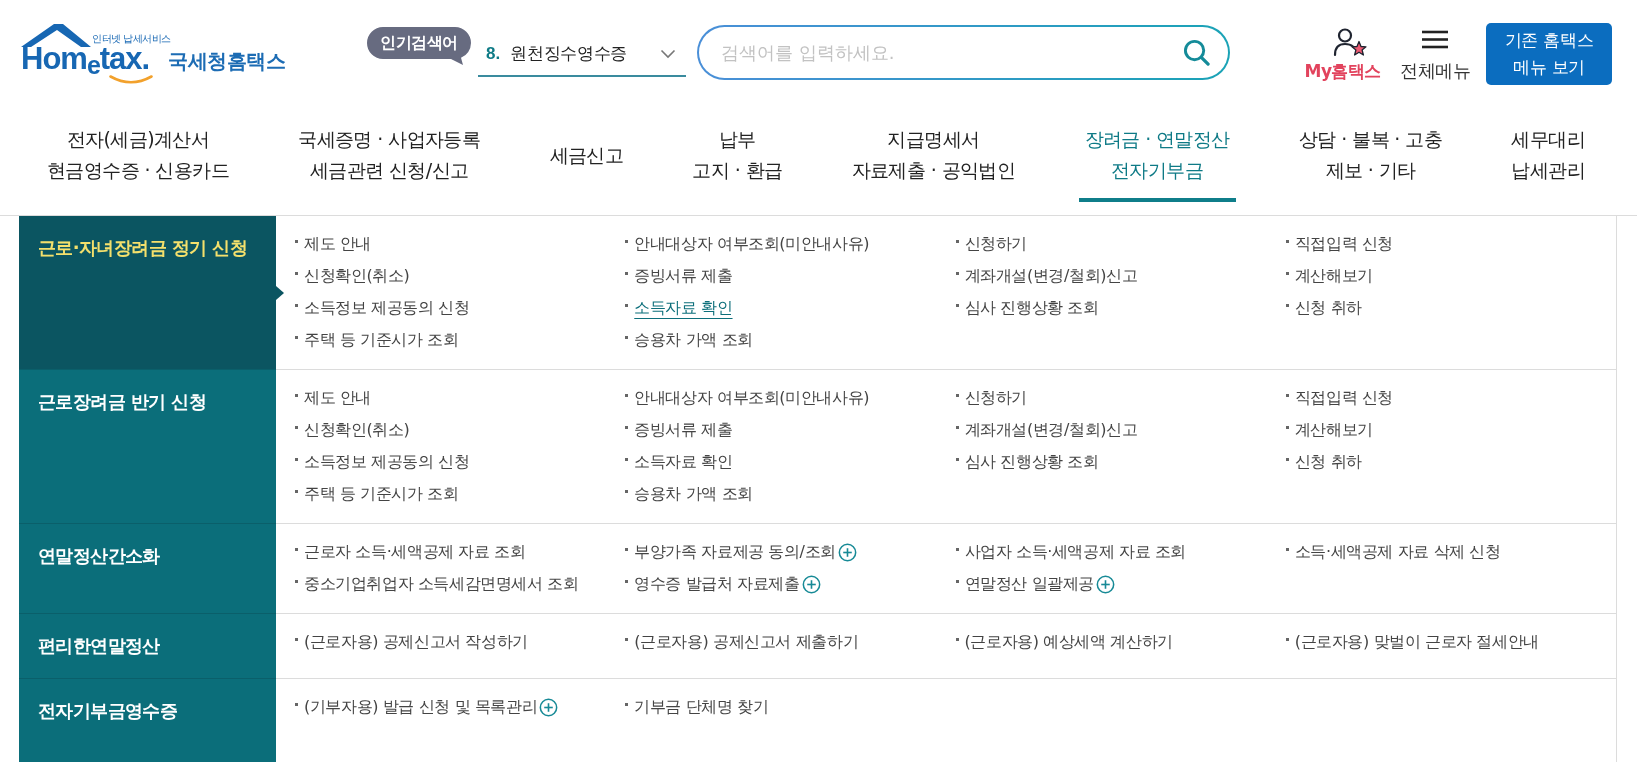  I want to click on nav-tab: 세금신고, so click(586, 157).